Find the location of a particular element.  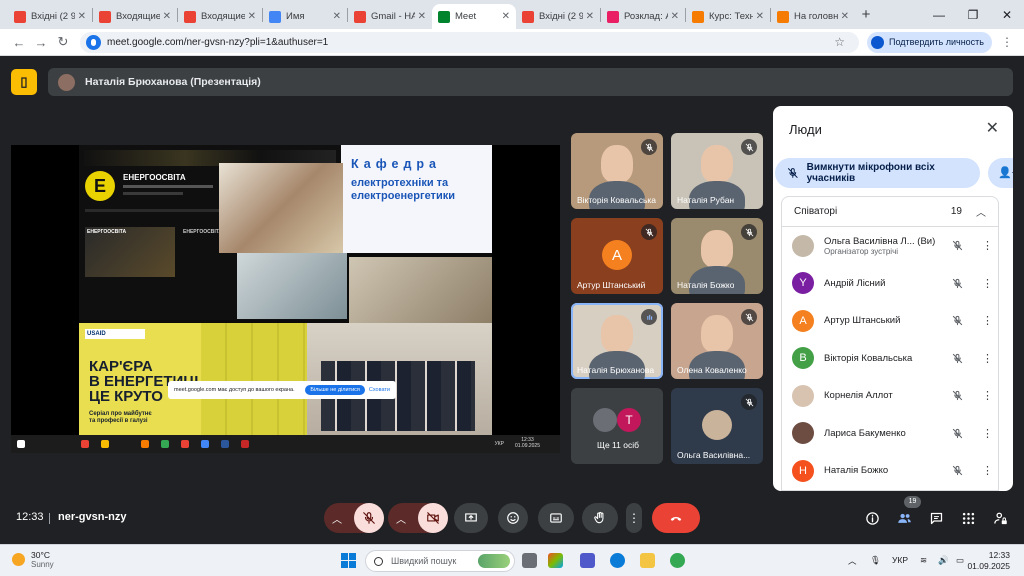

participant-tile: Наталія Божко is located at coordinates (717, 256).